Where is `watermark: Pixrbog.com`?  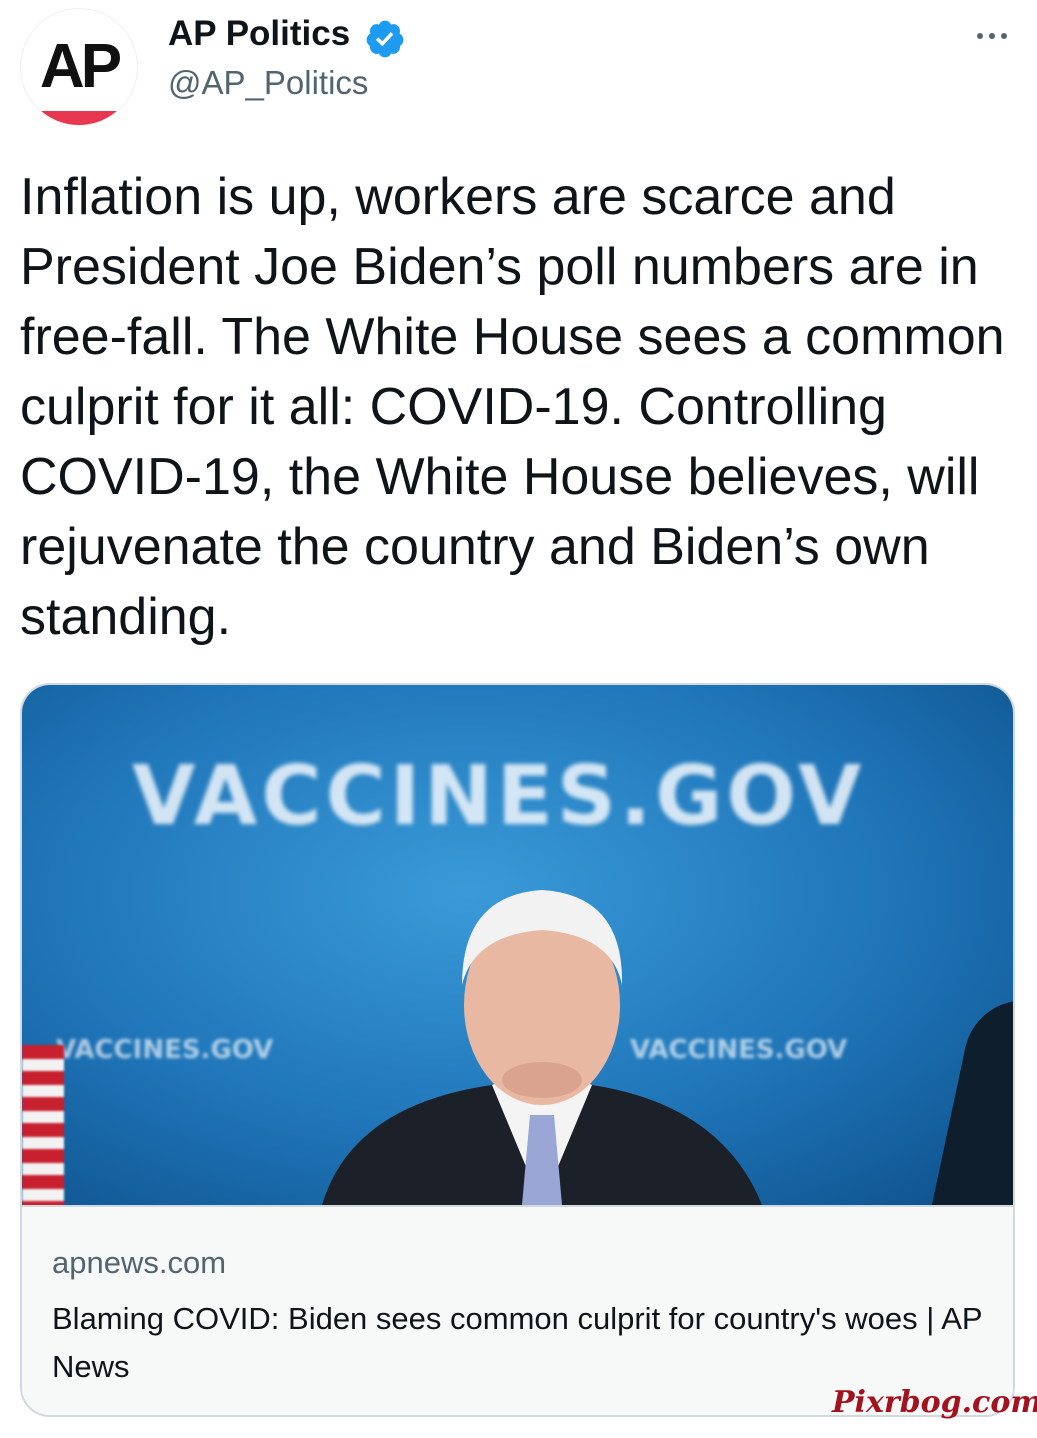 watermark: Pixrbog.com is located at coordinates (934, 1402).